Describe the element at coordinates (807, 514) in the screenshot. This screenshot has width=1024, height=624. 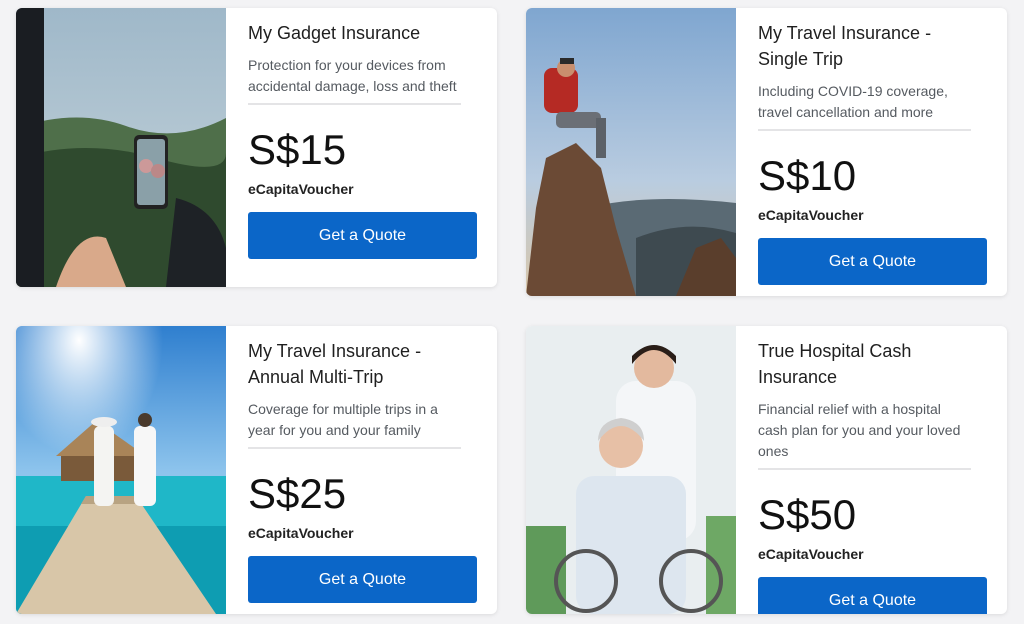
I see `card-price: S$50` at that location.